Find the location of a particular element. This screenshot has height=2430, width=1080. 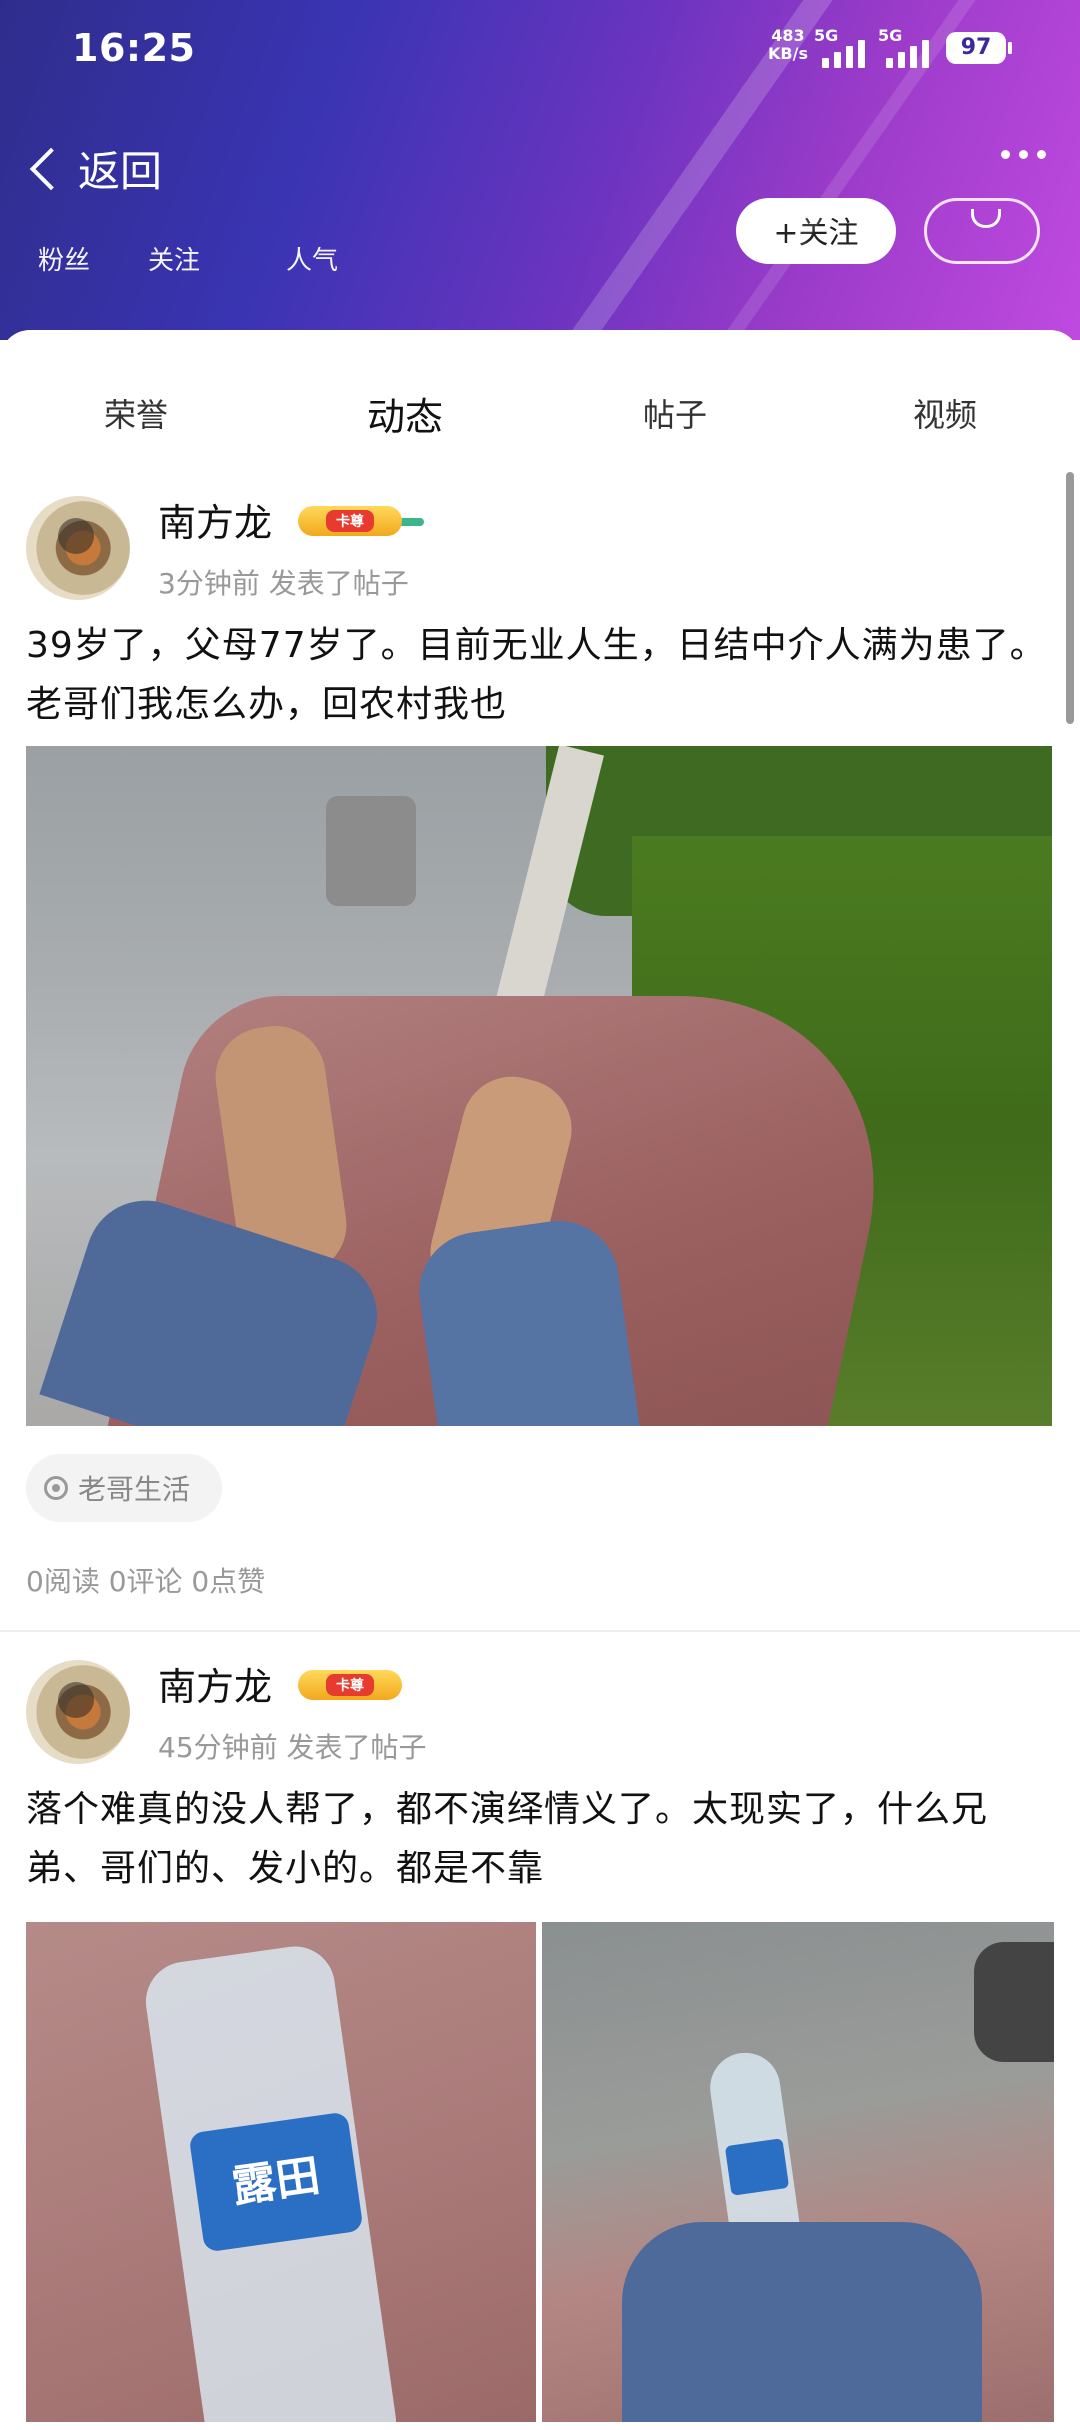

profile-header: 16:25 483 KB/s 5G 5G 97 返回 粉丝 关注 人气 +关注 is located at coordinates (540, 170).